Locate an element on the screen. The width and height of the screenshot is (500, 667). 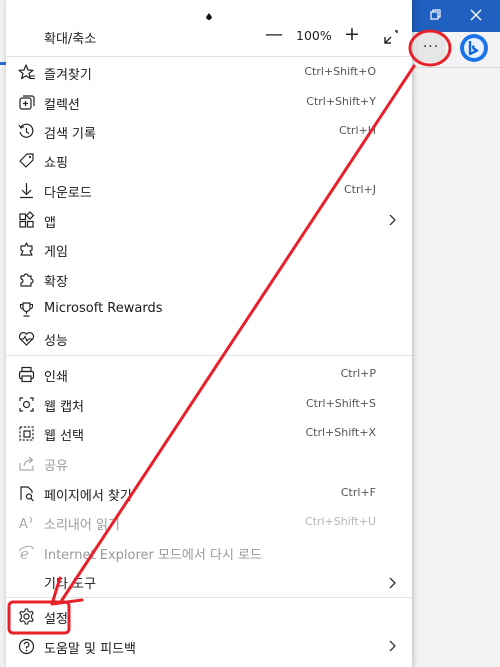
menu-item-settings: 설정 is located at coordinates (209, 616).